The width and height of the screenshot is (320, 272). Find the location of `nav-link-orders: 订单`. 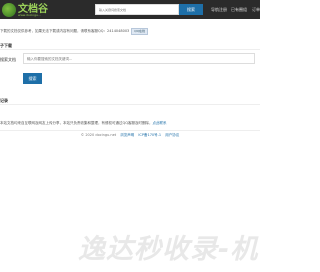

nav-link-orders: 订单 is located at coordinates (256, 9).